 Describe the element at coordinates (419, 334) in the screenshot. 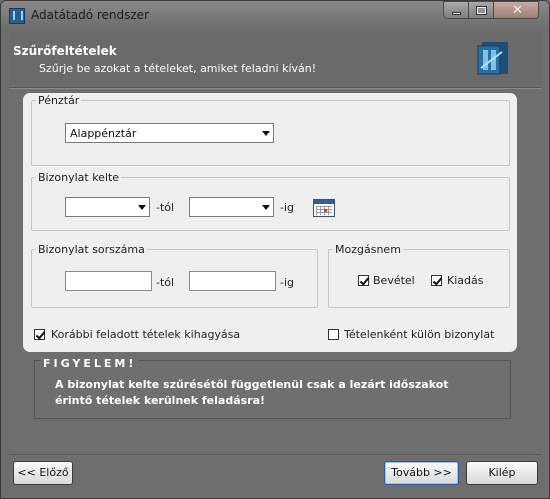

I see `separate-document-label: Tételenként külön bizonylat` at that location.